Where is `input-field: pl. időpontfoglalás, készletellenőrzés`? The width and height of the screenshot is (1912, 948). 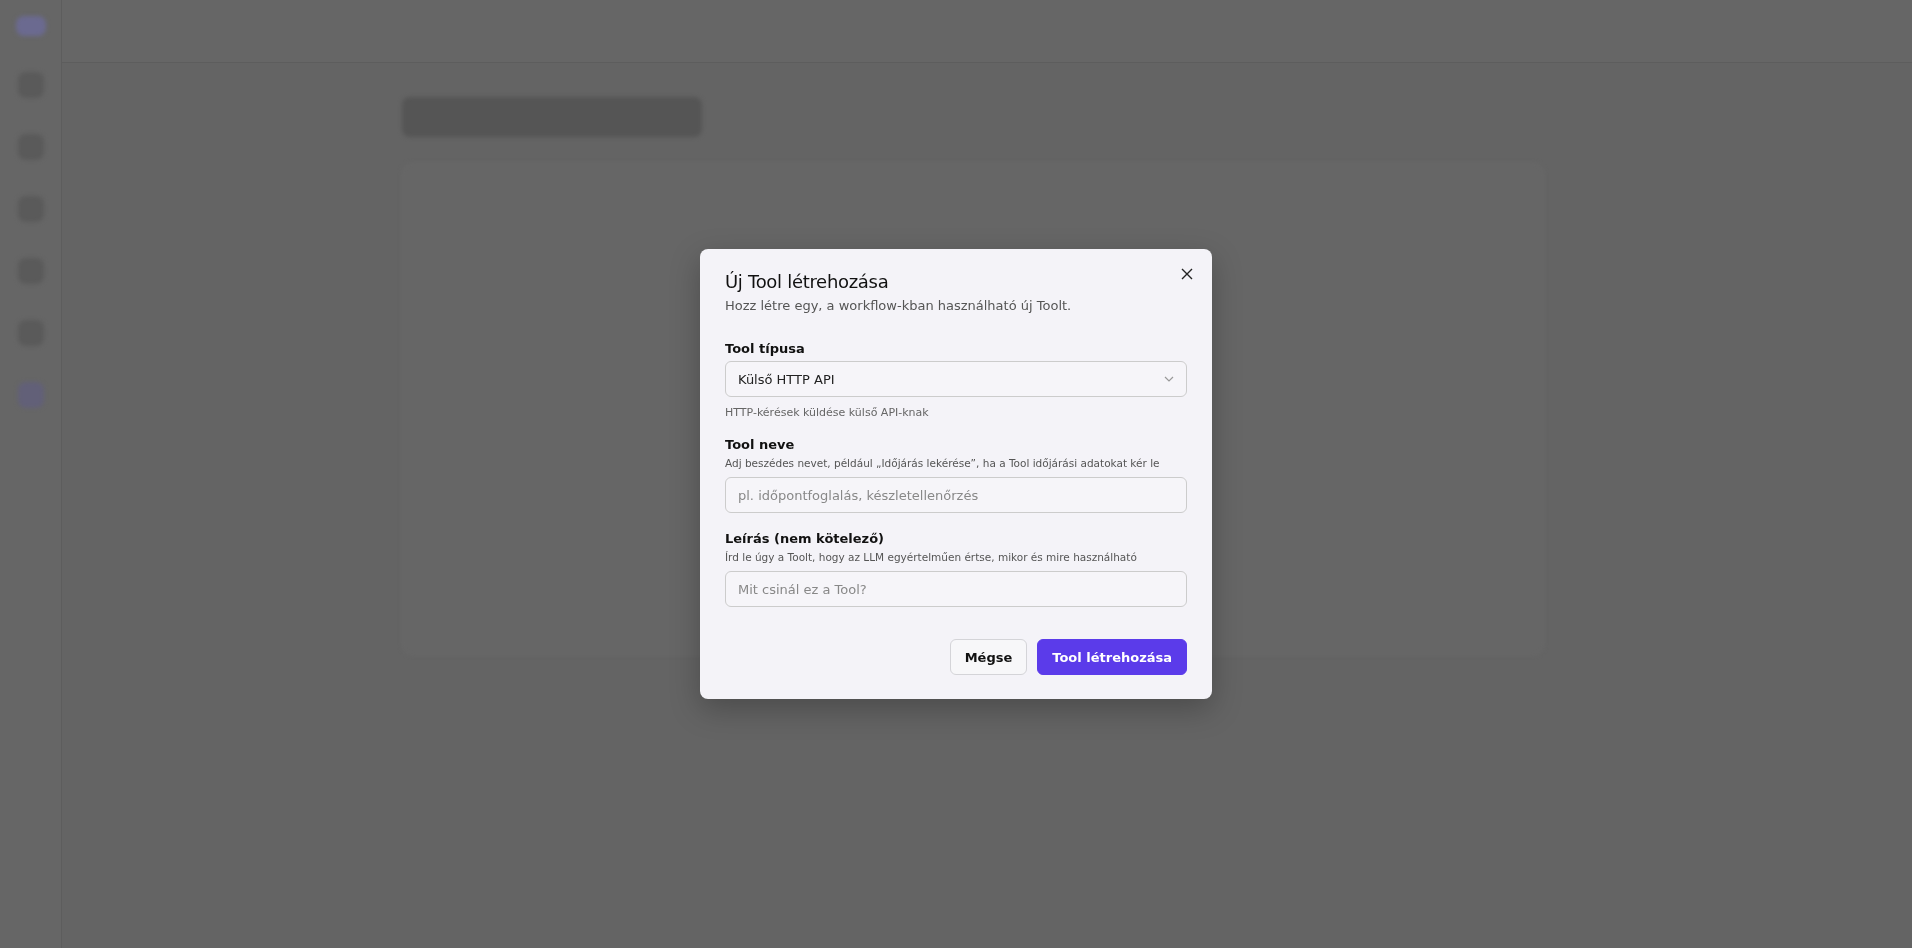 input-field: pl. időpontfoglalás, készletellenőrzés is located at coordinates (956, 495).